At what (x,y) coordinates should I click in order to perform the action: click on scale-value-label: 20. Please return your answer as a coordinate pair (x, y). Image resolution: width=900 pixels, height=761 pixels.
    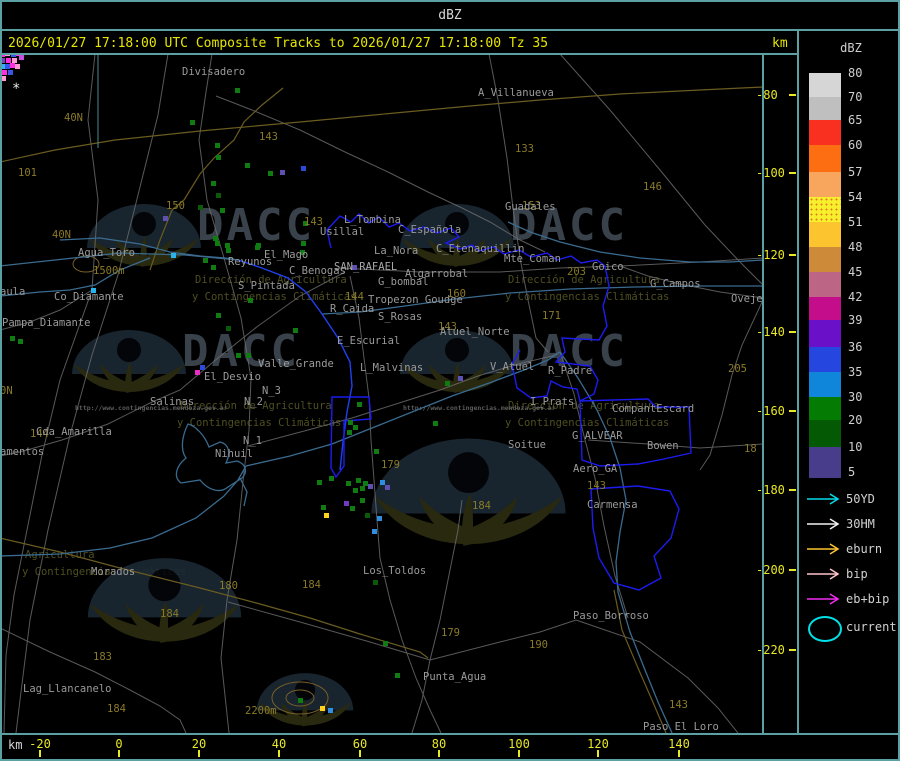
    Looking at the image, I should click on (855, 420).